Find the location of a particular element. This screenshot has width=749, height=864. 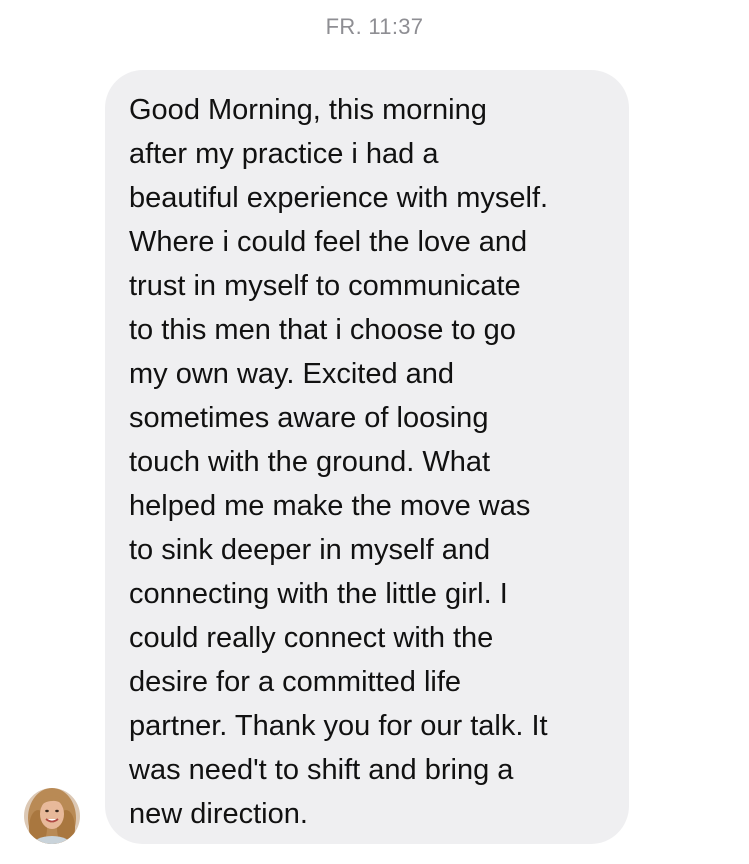

message-line: Where i could feel the love and is located at coordinates (328, 242).